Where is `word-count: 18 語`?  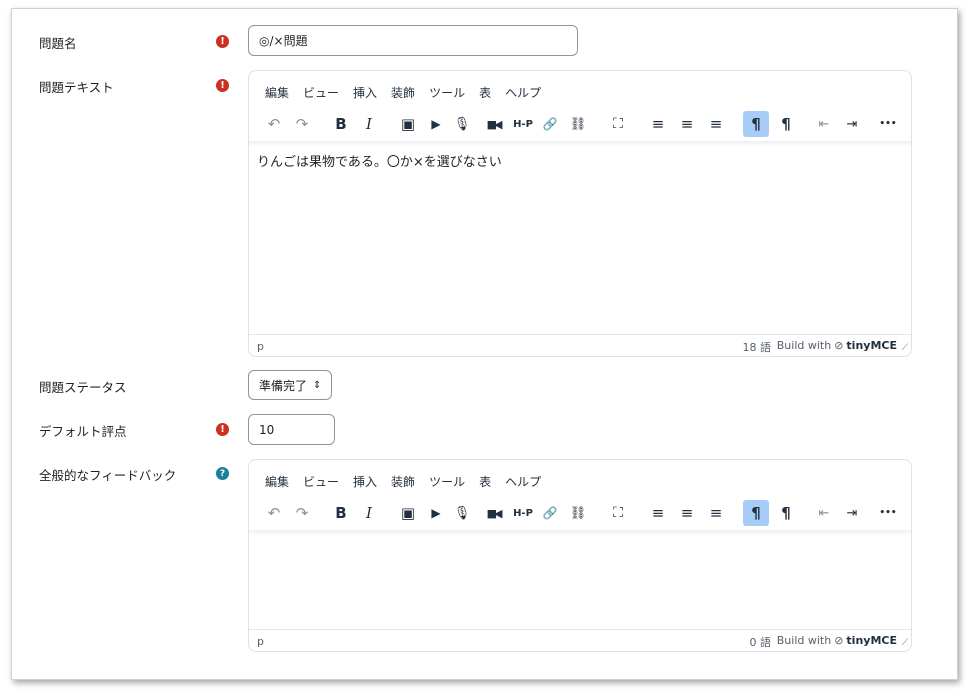 word-count: 18 語 is located at coordinates (757, 347).